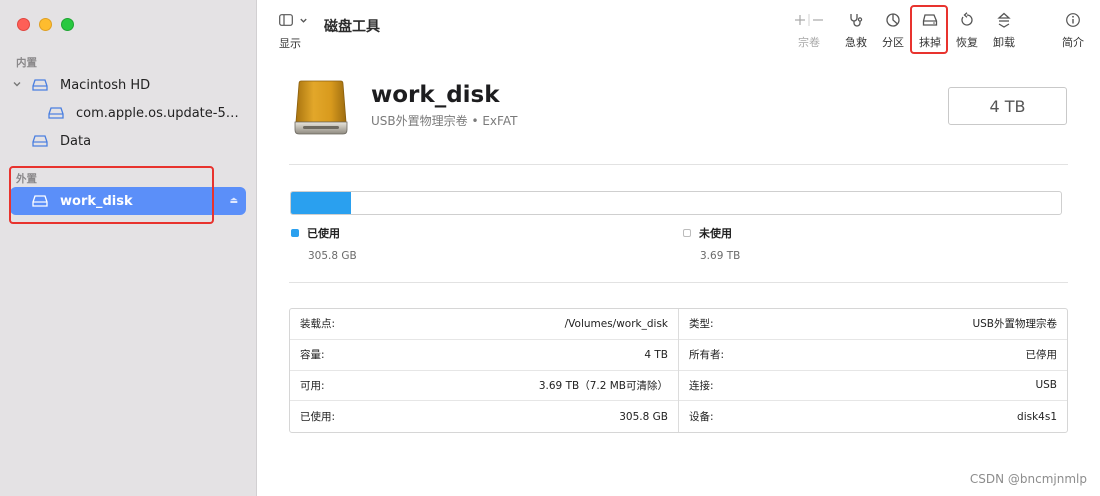  What do you see at coordinates (643, 416) in the screenshot?
I see `info-value: 305.8 GB` at bounding box center [643, 416].